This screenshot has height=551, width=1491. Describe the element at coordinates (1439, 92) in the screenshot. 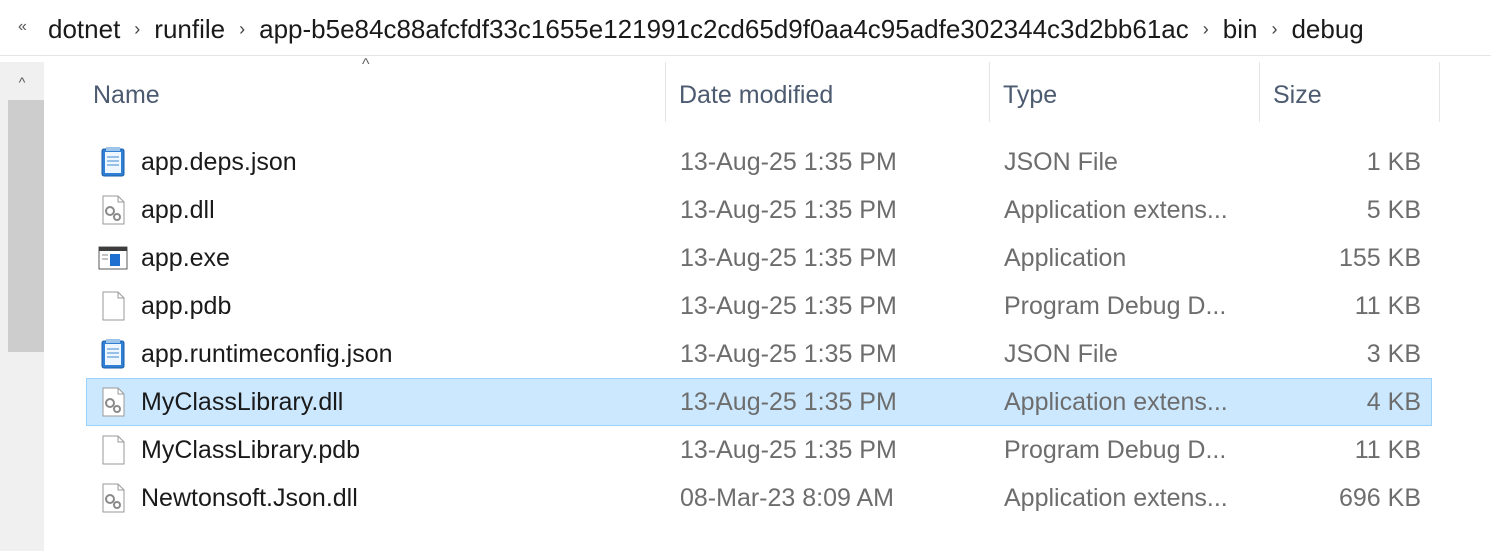

I see `column-divider` at that location.